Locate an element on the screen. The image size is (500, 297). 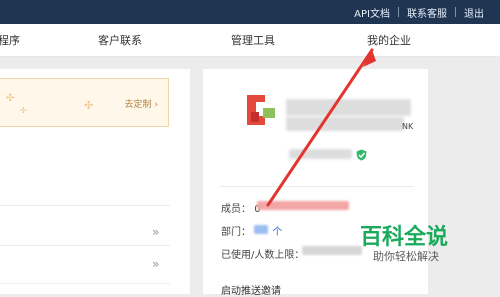
watermark-title: 百科全说 is located at coordinates (404, 237).